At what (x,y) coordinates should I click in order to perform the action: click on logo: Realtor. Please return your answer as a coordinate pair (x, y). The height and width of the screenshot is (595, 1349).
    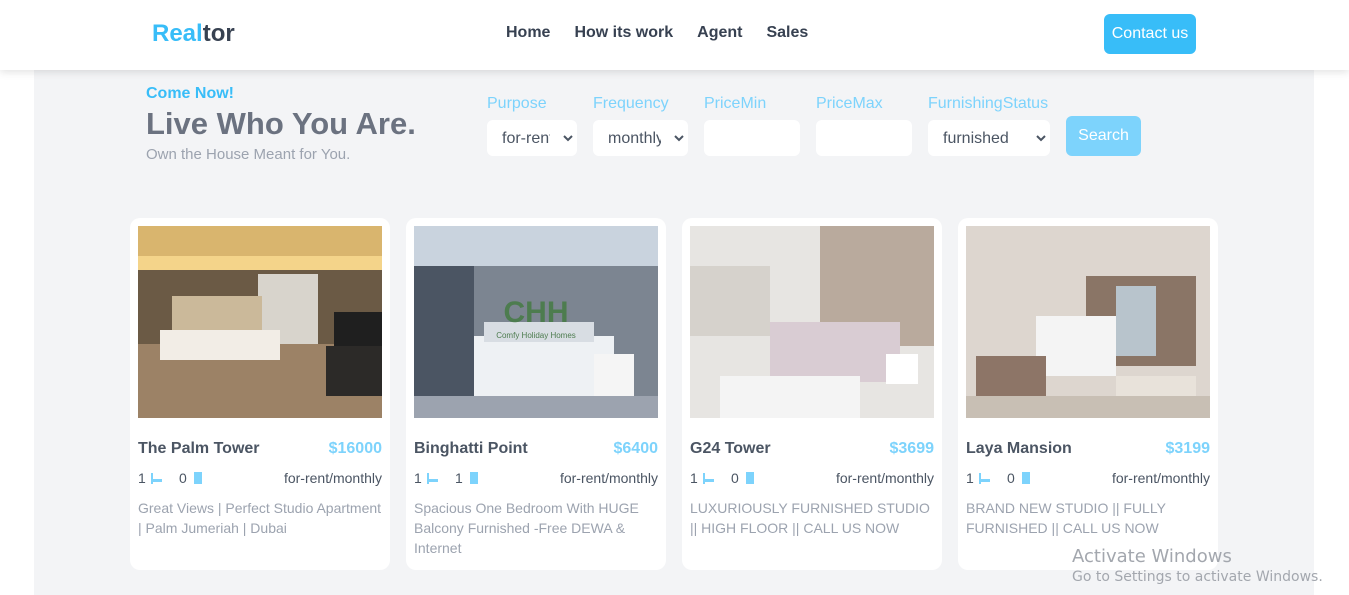
    Looking at the image, I should click on (193, 34).